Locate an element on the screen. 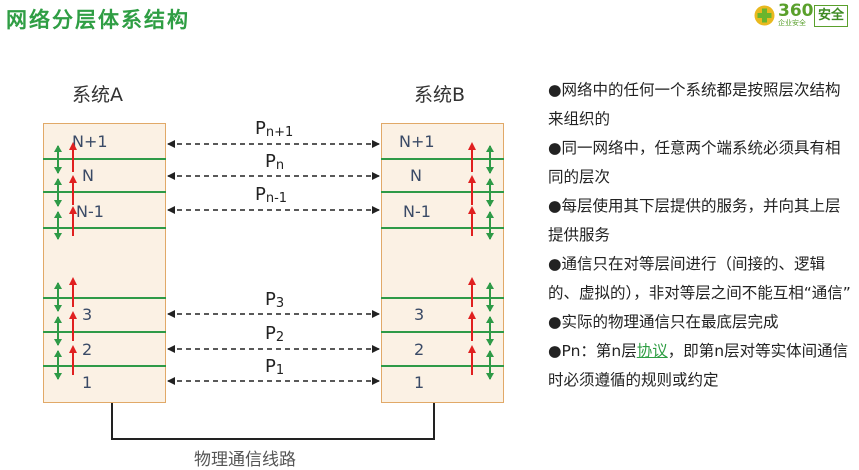  note-item: ●Pn：第n层协议，即第n层对等实体间通信时必须遵循的规则或约定 is located at coordinates (701, 366).